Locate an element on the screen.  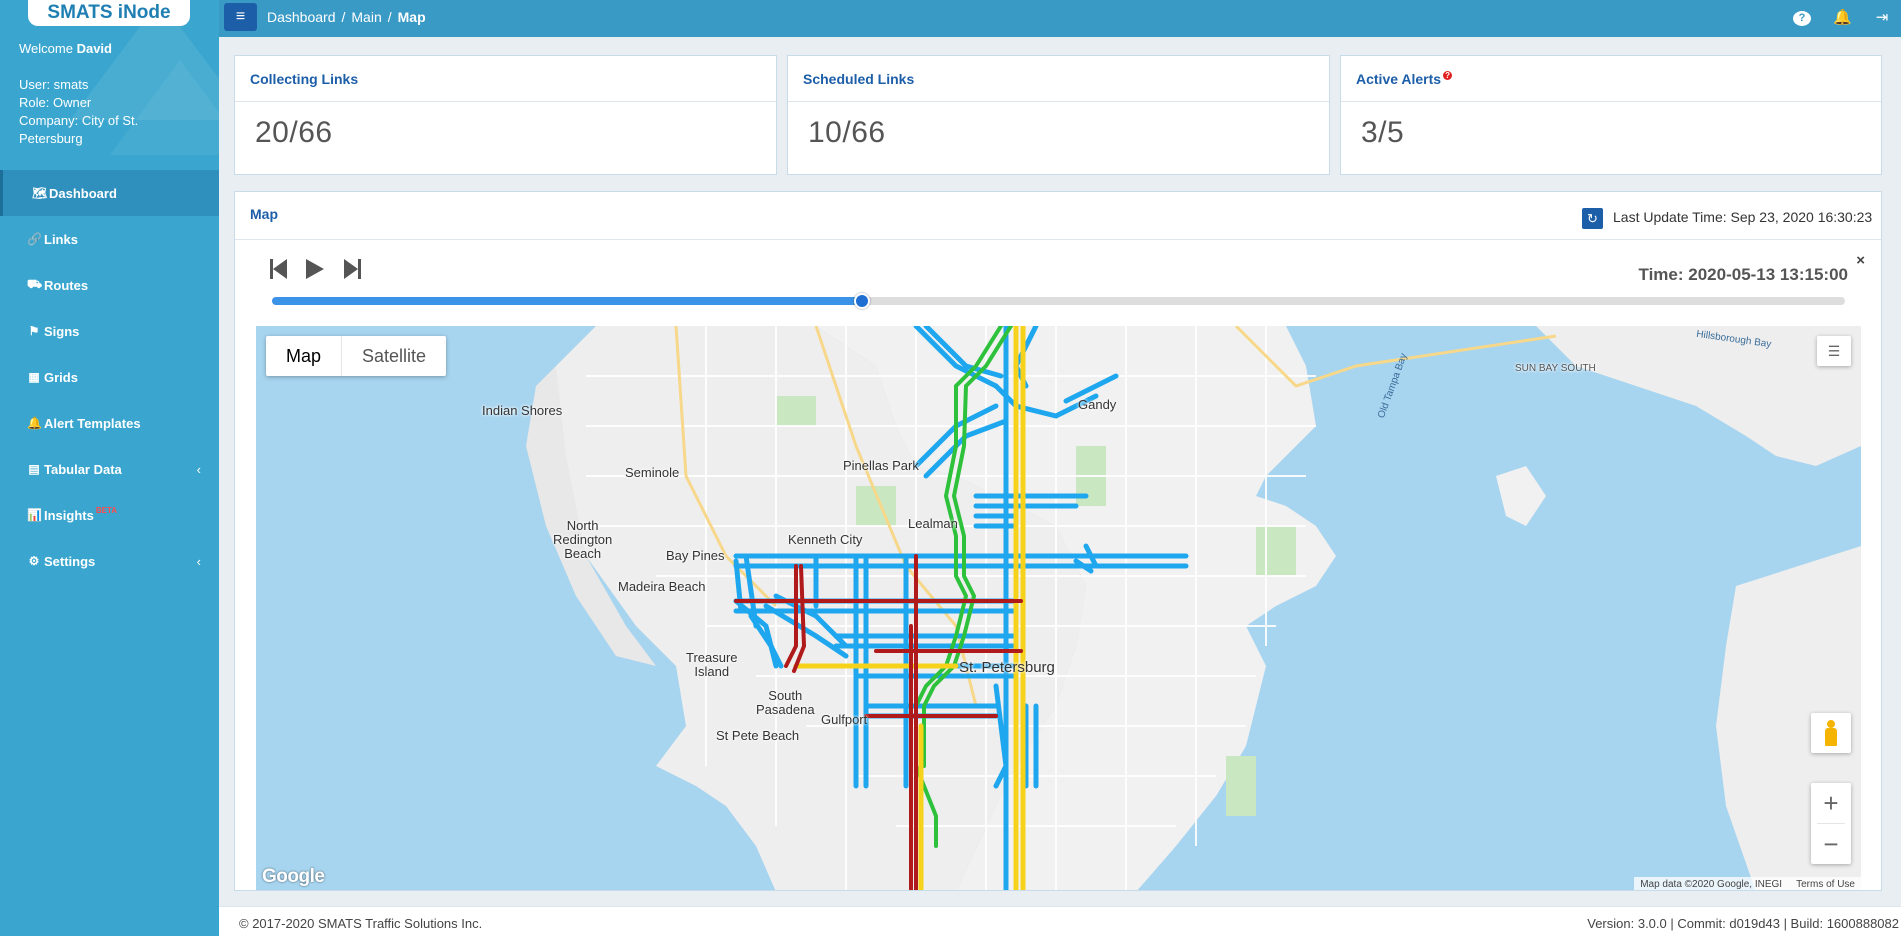
google-logo: Google is located at coordinates (293, 876).